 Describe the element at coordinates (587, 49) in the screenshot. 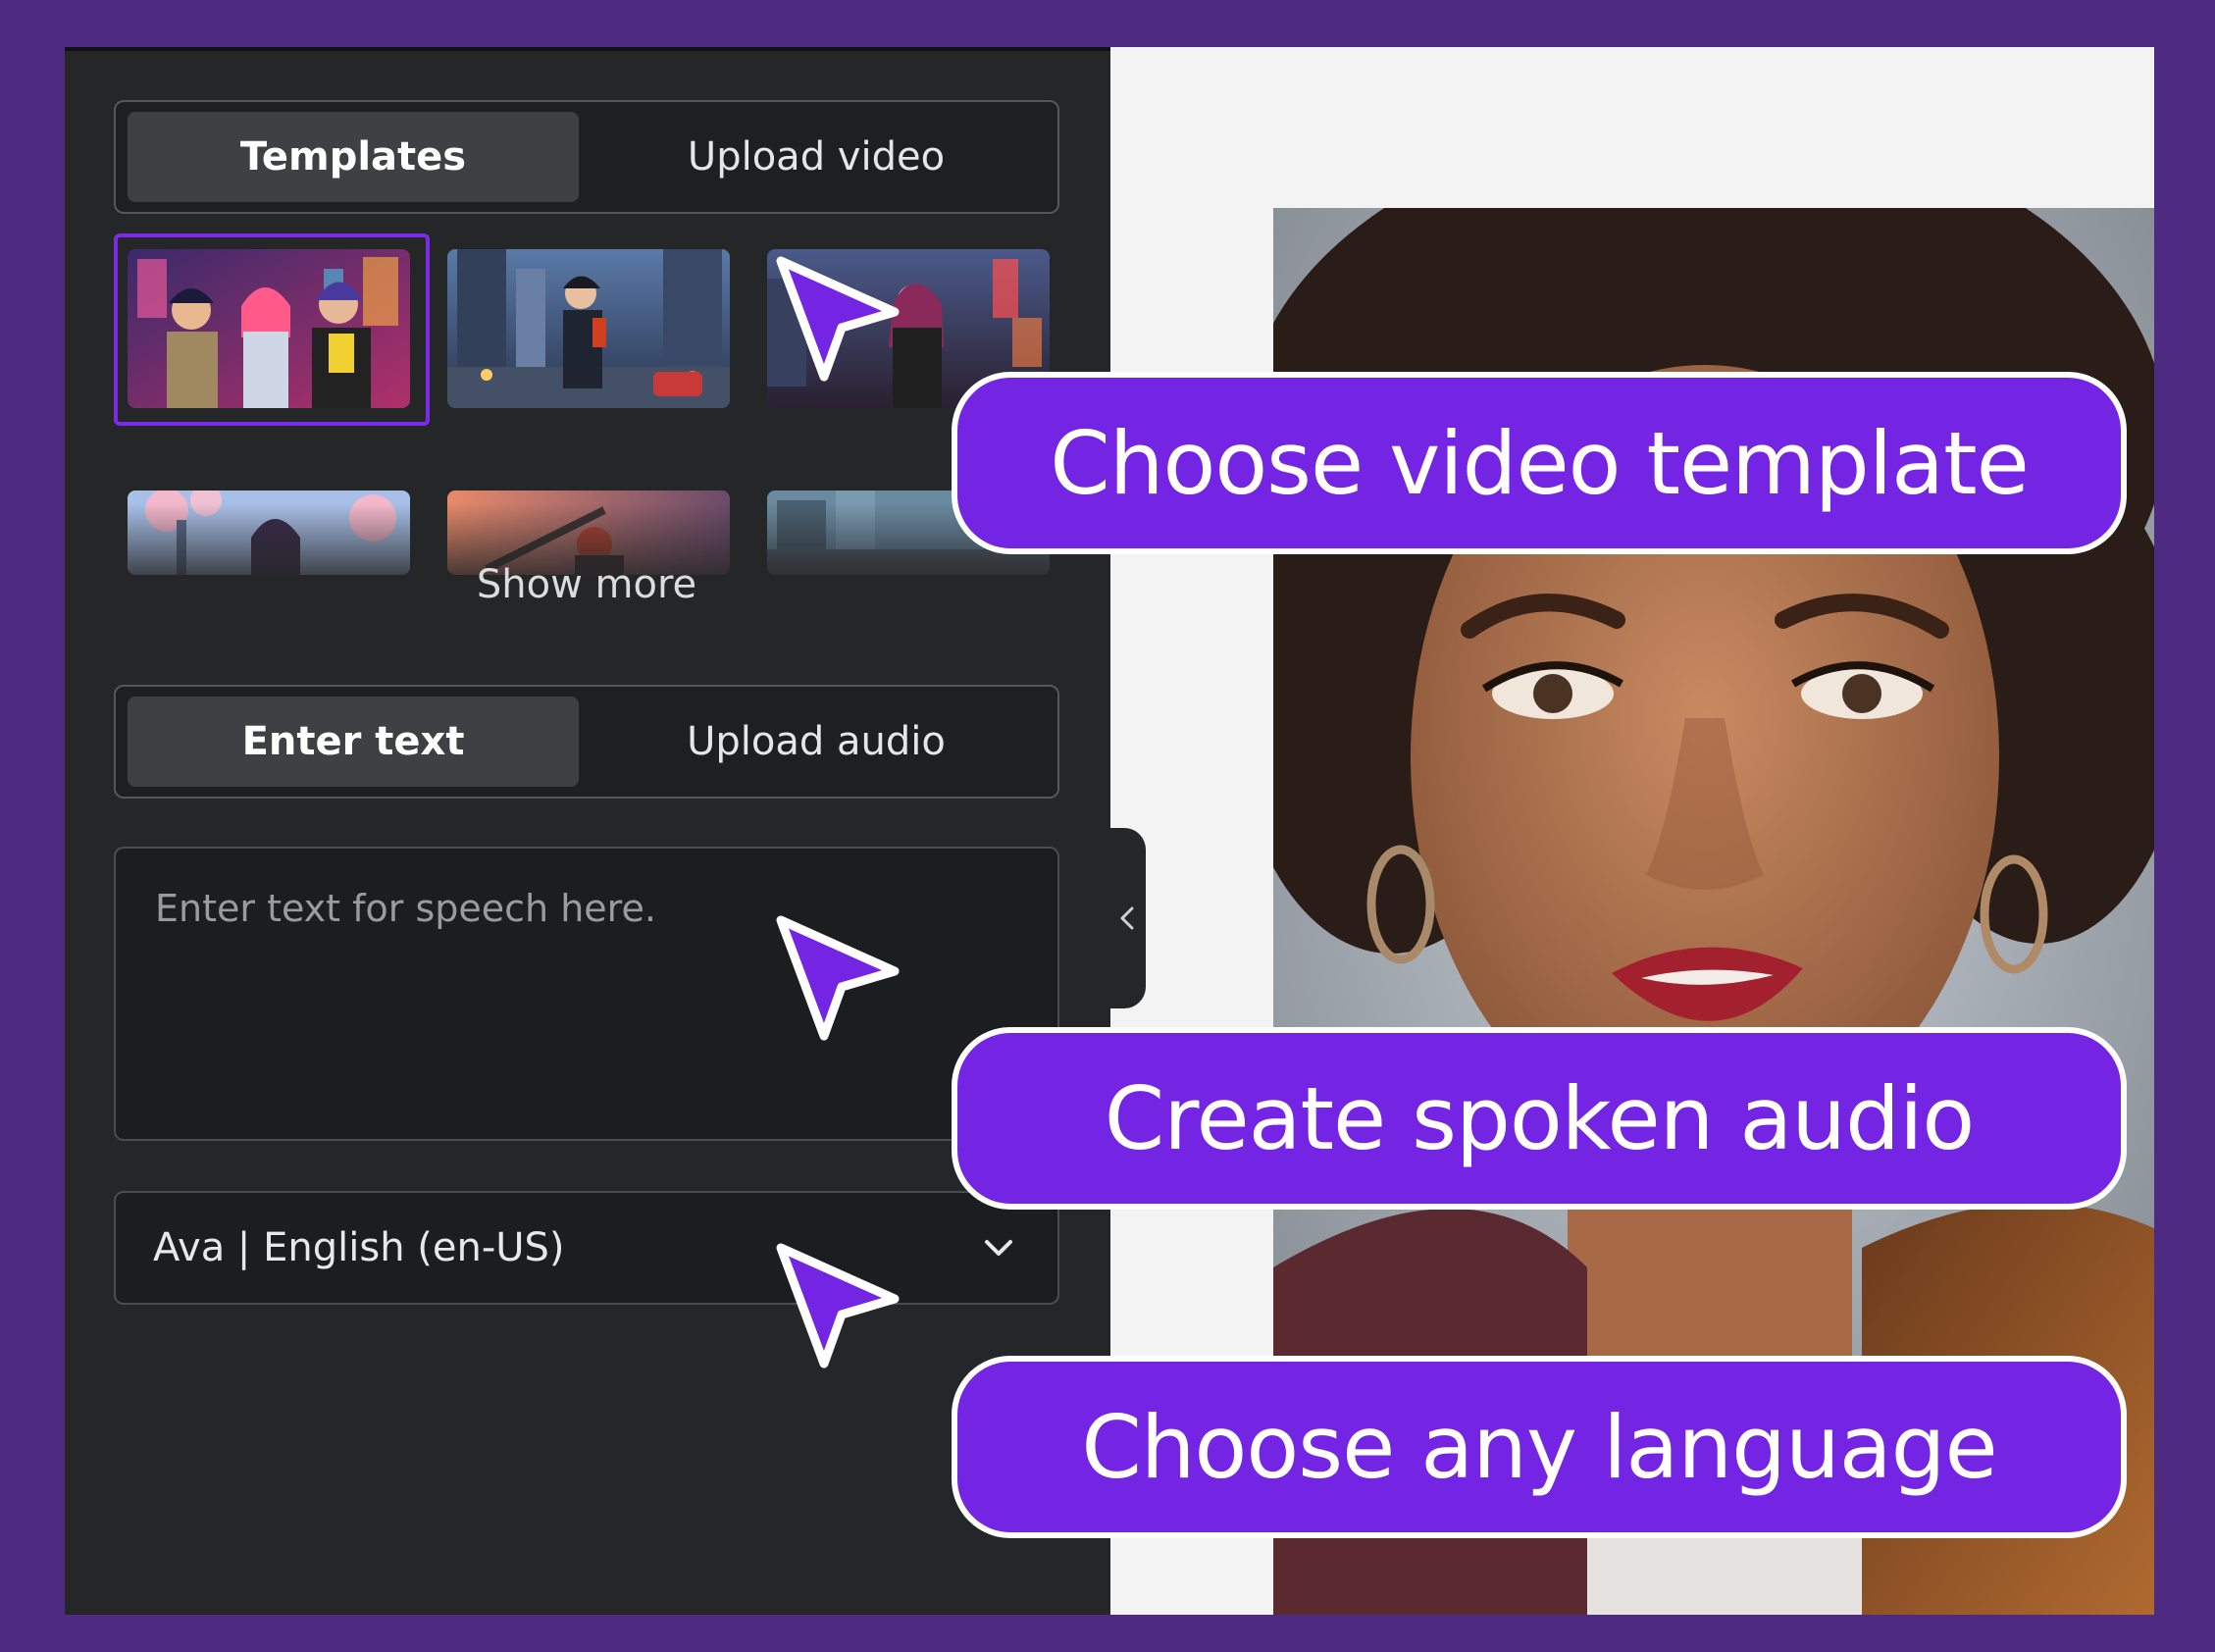

I see `panel-top-border` at that location.